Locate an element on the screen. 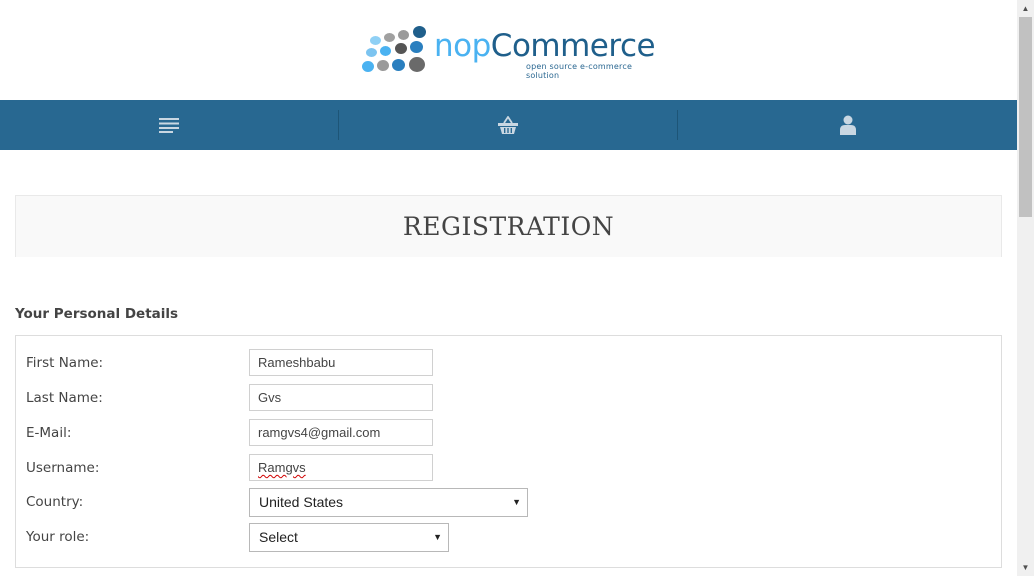  username-label: Username: is located at coordinates (63, 468).